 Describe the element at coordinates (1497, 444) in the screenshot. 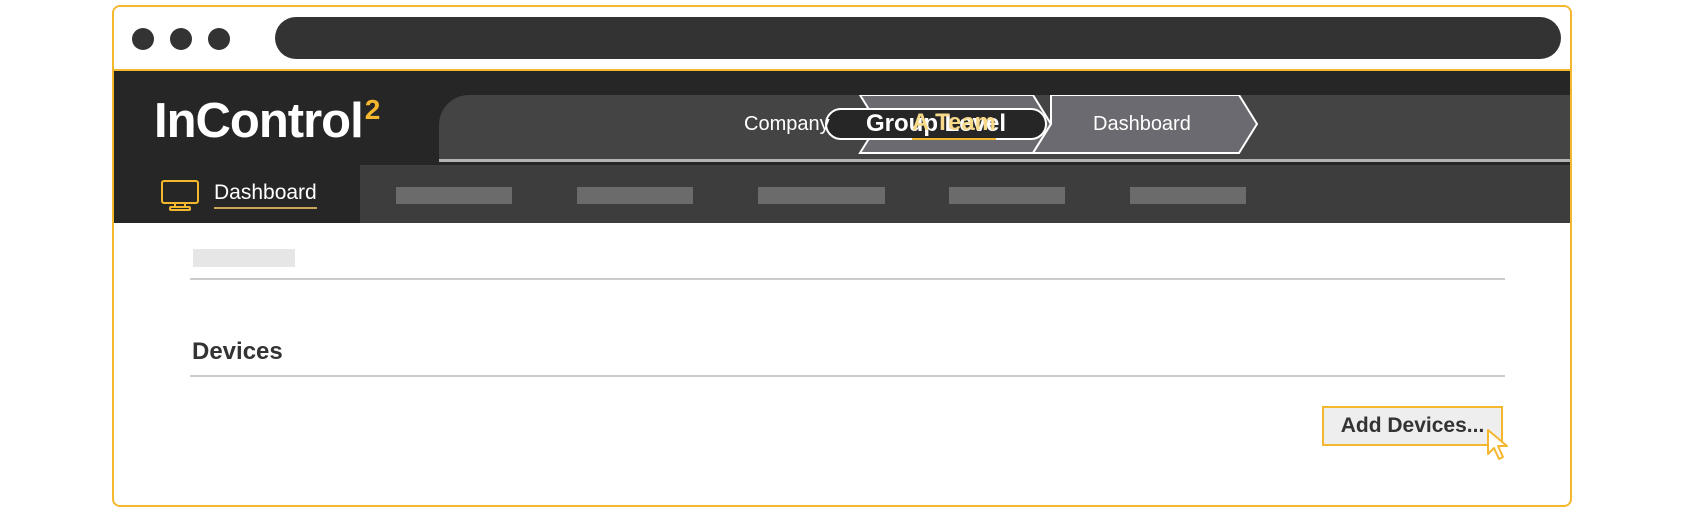

I see `mouse-cursor-icon` at that location.